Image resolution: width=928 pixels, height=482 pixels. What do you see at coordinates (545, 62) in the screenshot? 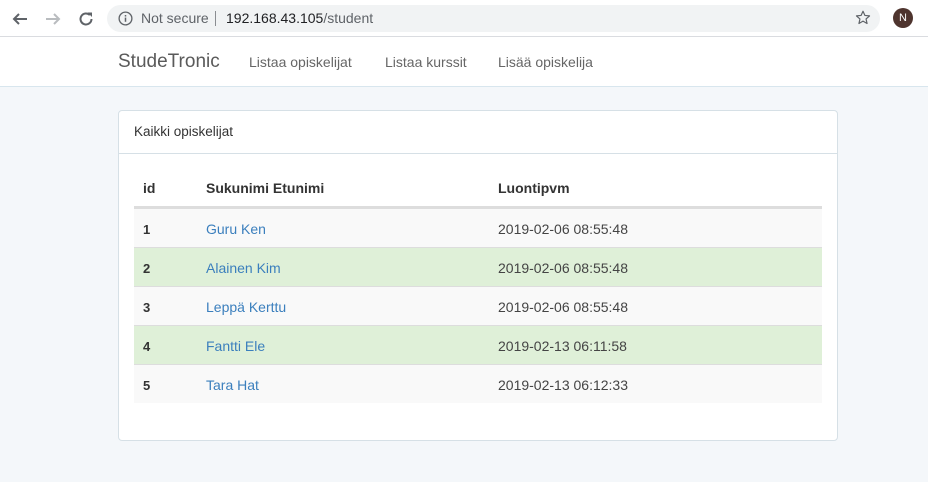
I see `nav-link-add-student: Lisää opiskelija` at bounding box center [545, 62].